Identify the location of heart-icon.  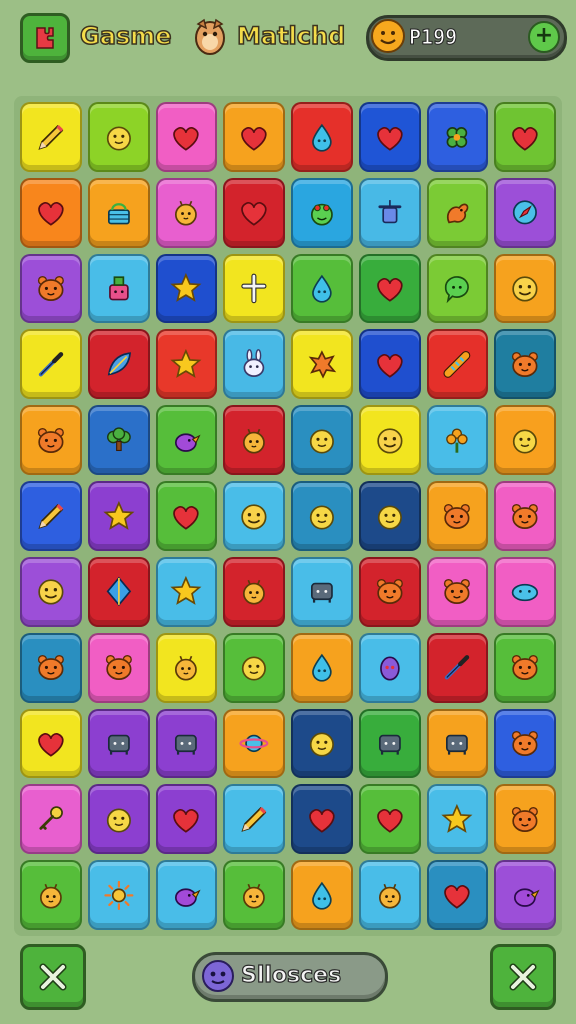
(389, 138).